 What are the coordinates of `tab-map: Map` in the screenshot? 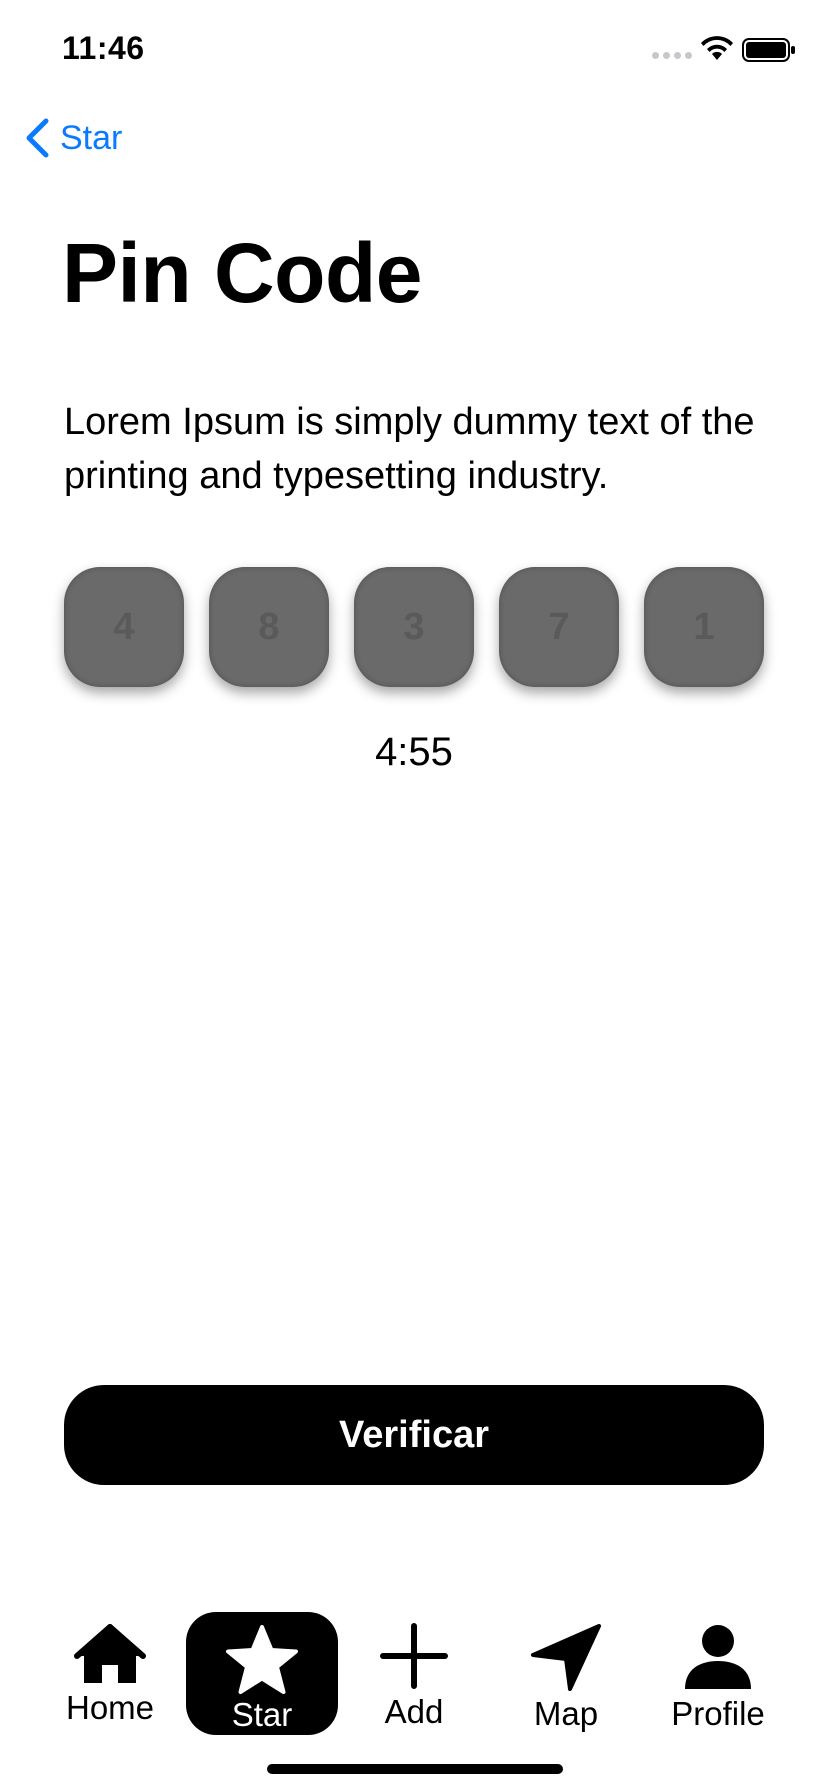 It's located at (566, 1670).